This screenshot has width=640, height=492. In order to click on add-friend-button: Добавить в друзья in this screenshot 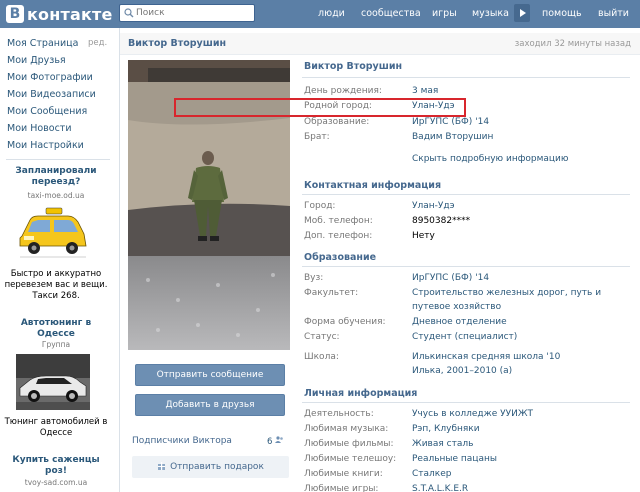, I will do `click(210, 405)`.